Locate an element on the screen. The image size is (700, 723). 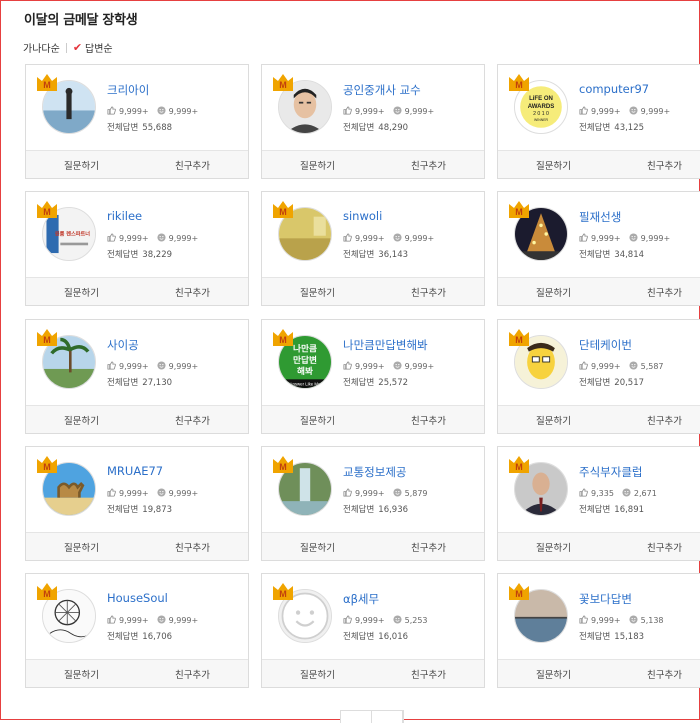
sort-answers-link: 답변순 is located at coordinates (99, 47).